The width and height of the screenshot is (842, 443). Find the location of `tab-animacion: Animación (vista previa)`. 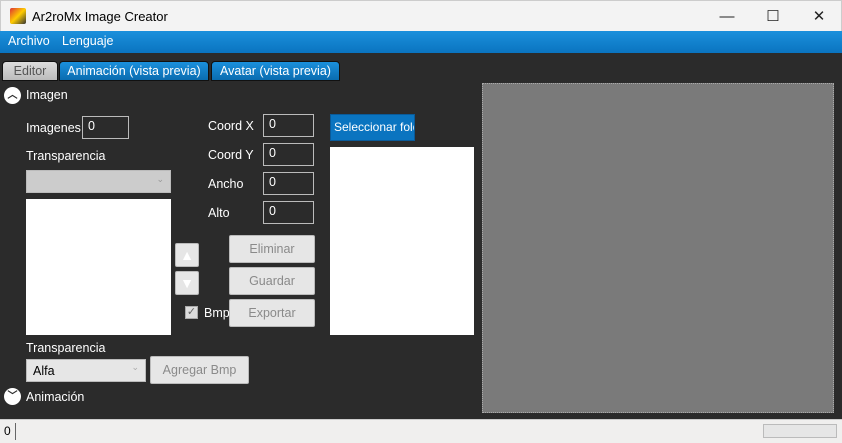

tab-animacion: Animación (vista previa) is located at coordinates (134, 71).